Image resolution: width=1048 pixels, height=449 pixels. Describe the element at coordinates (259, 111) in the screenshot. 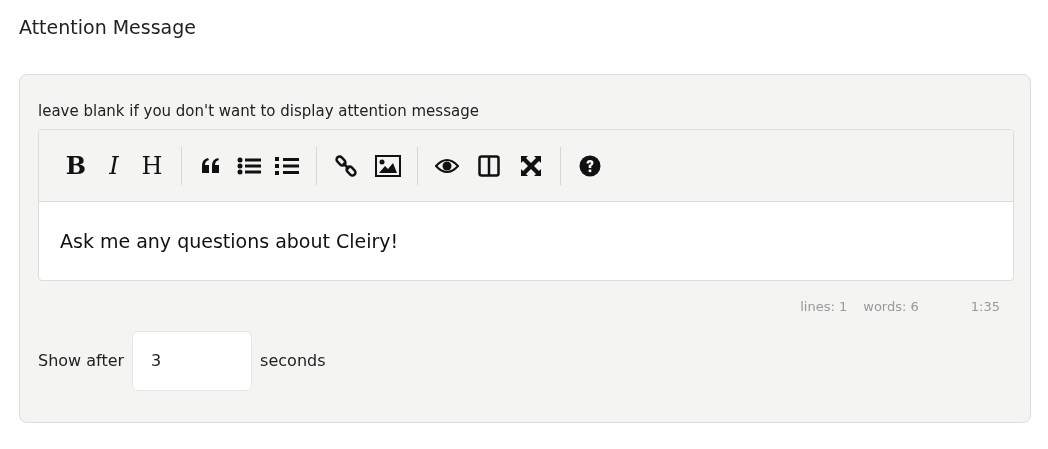

I see `hint-text: leave blank if you don't want to display attention message` at that location.